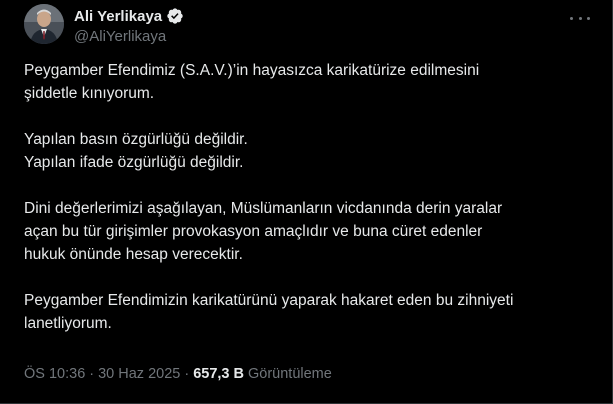 The height and width of the screenshot is (404, 613). Describe the element at coordinates (89, 93) in the screenshot. I see `tweet-line: şiddetle kınıyorum.` at that location.